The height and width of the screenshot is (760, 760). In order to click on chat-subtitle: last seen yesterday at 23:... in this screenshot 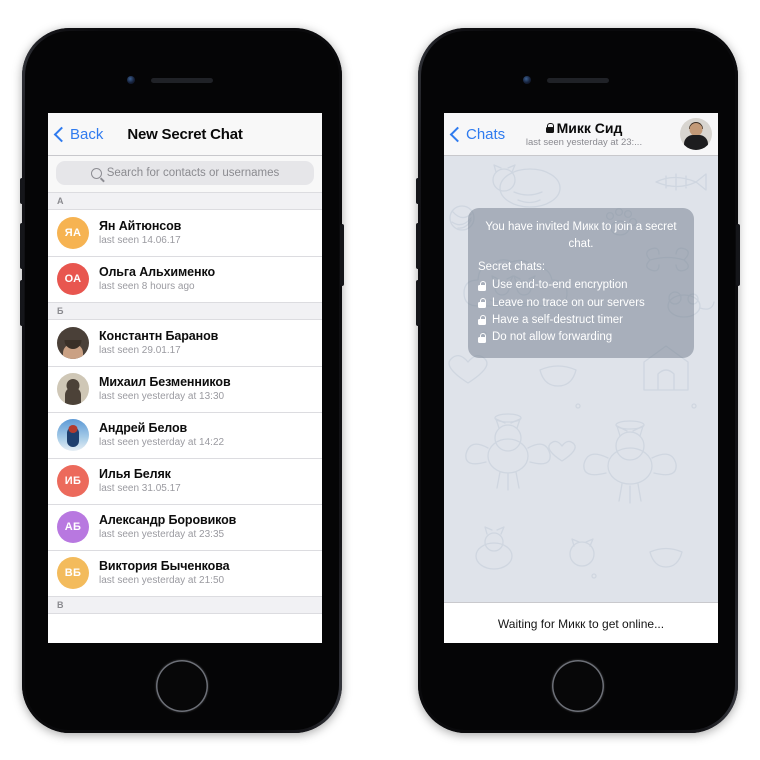, I will do `click(584, 142)`.